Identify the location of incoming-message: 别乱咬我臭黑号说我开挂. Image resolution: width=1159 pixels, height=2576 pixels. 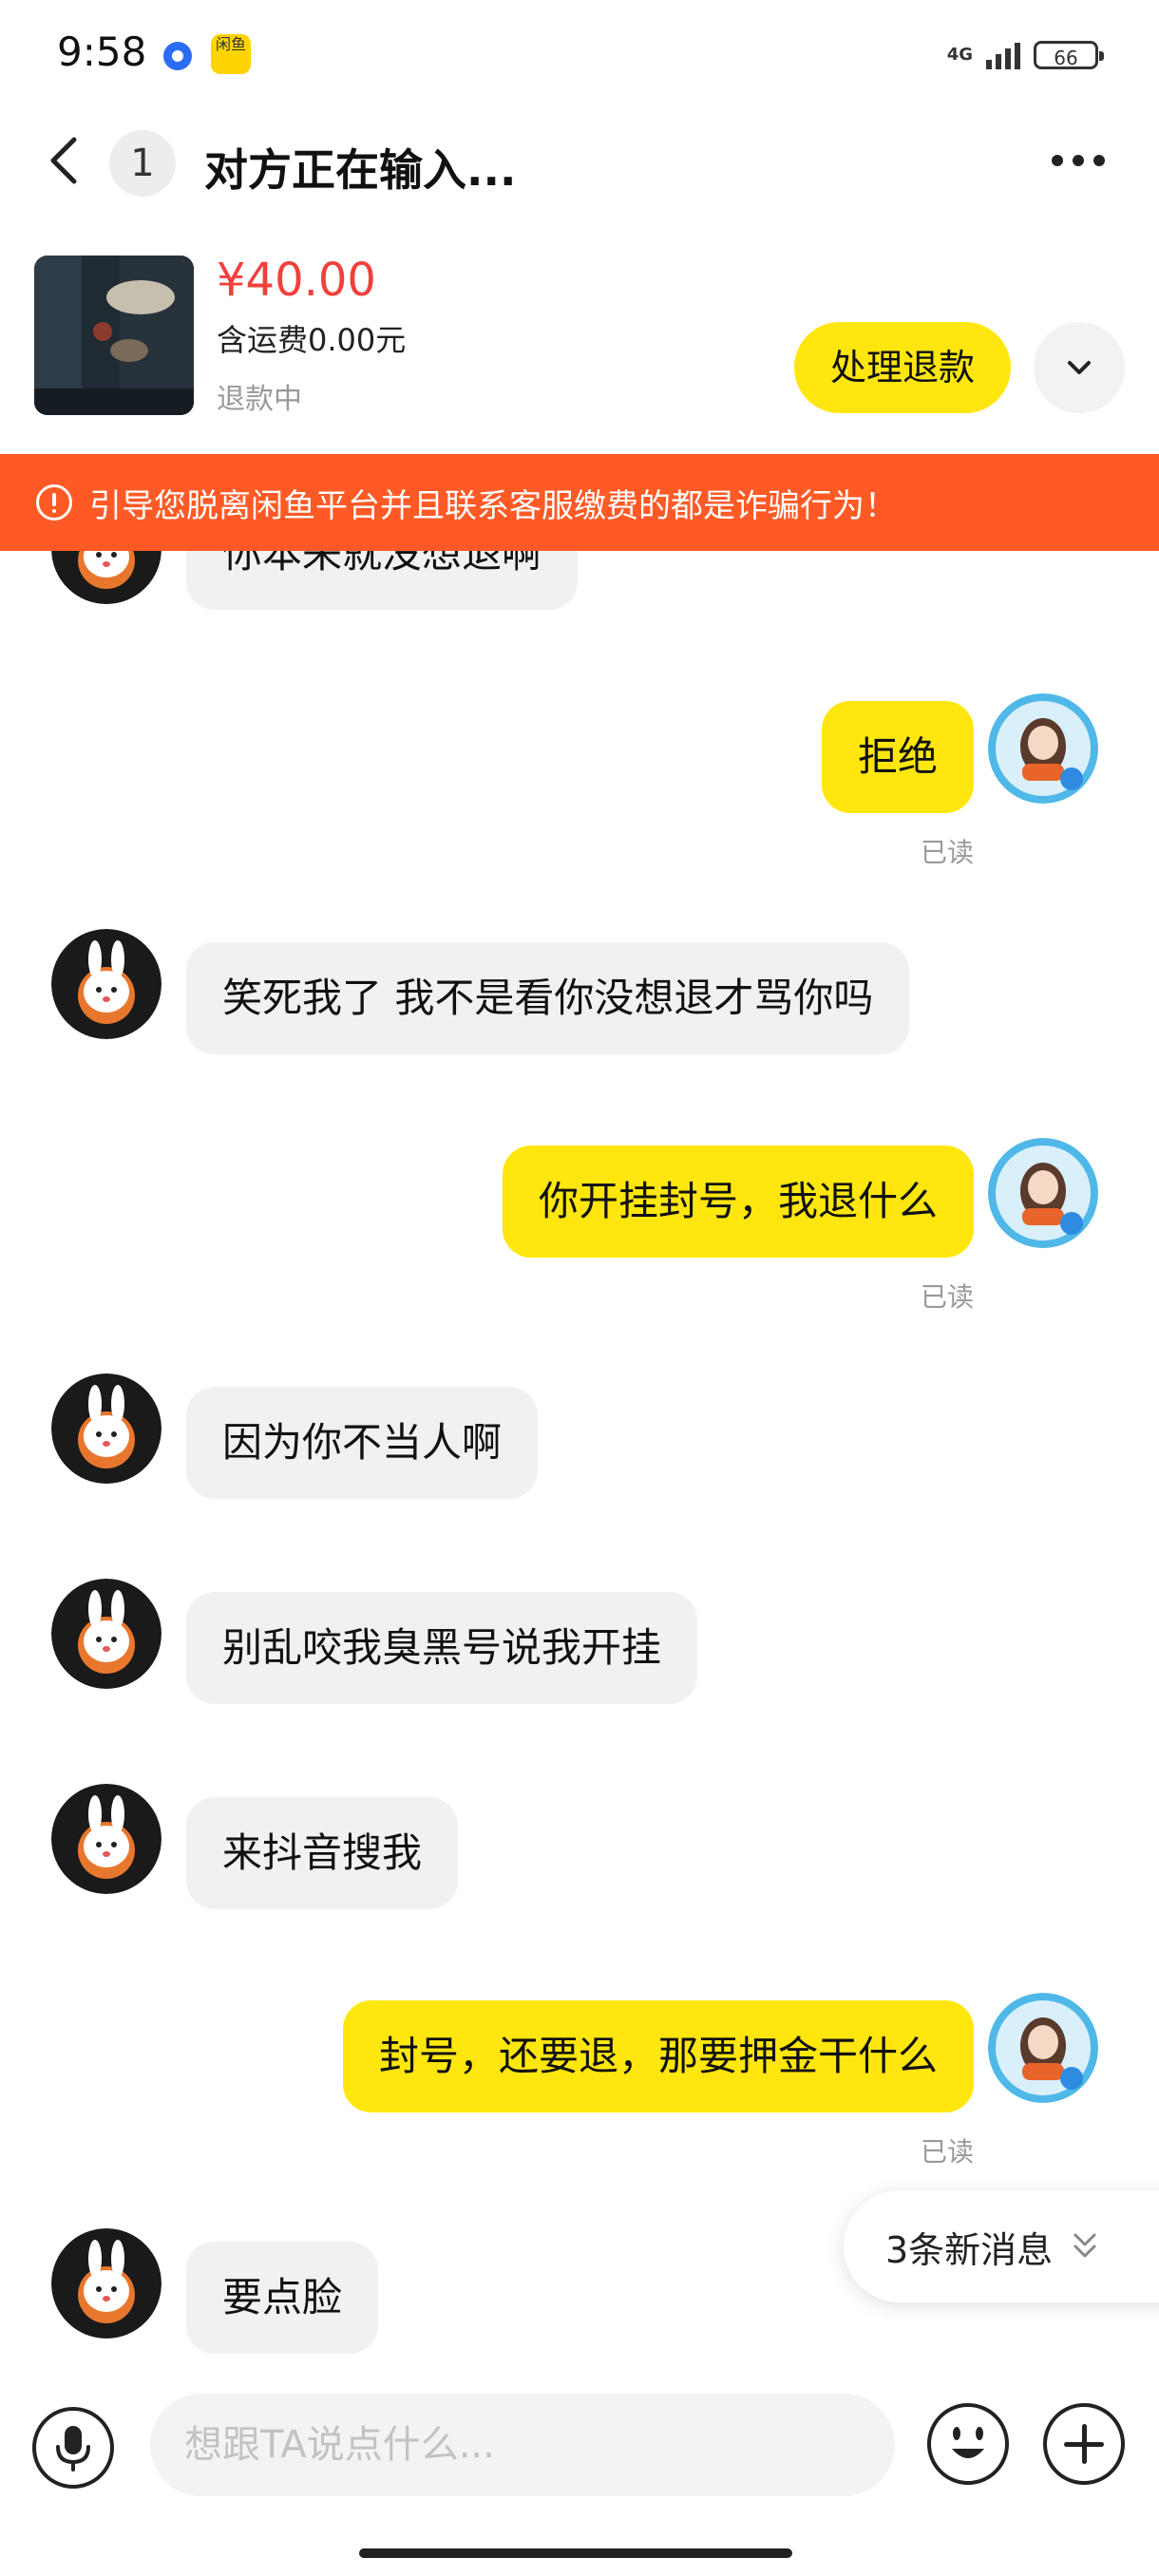
(442, 1648).